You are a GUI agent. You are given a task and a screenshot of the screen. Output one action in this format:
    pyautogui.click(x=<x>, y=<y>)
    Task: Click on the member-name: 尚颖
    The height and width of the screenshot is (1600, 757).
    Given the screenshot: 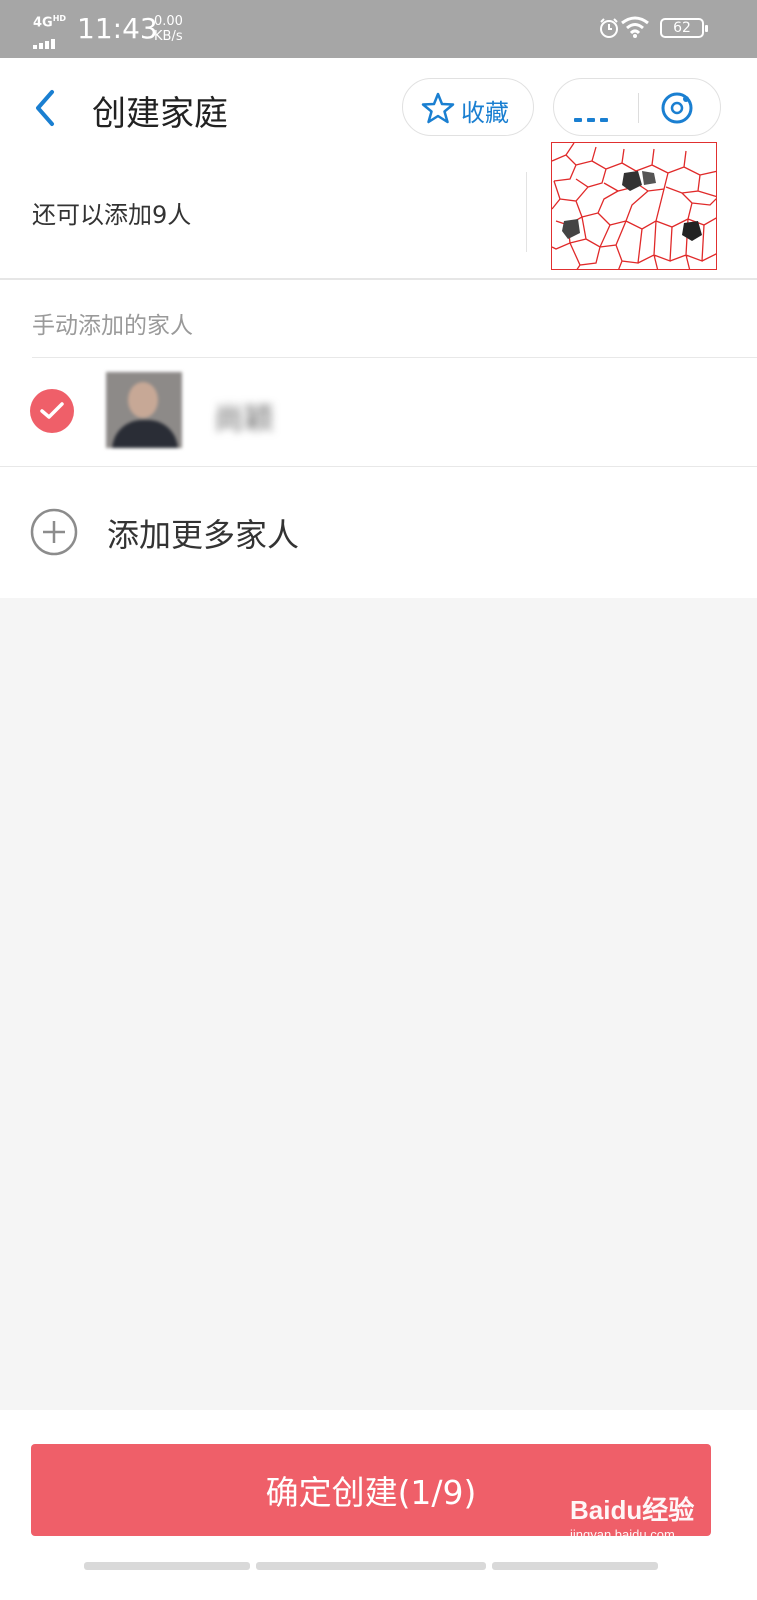 What is the action you would take?
    pyautogui.click(x=244, y=419)
    